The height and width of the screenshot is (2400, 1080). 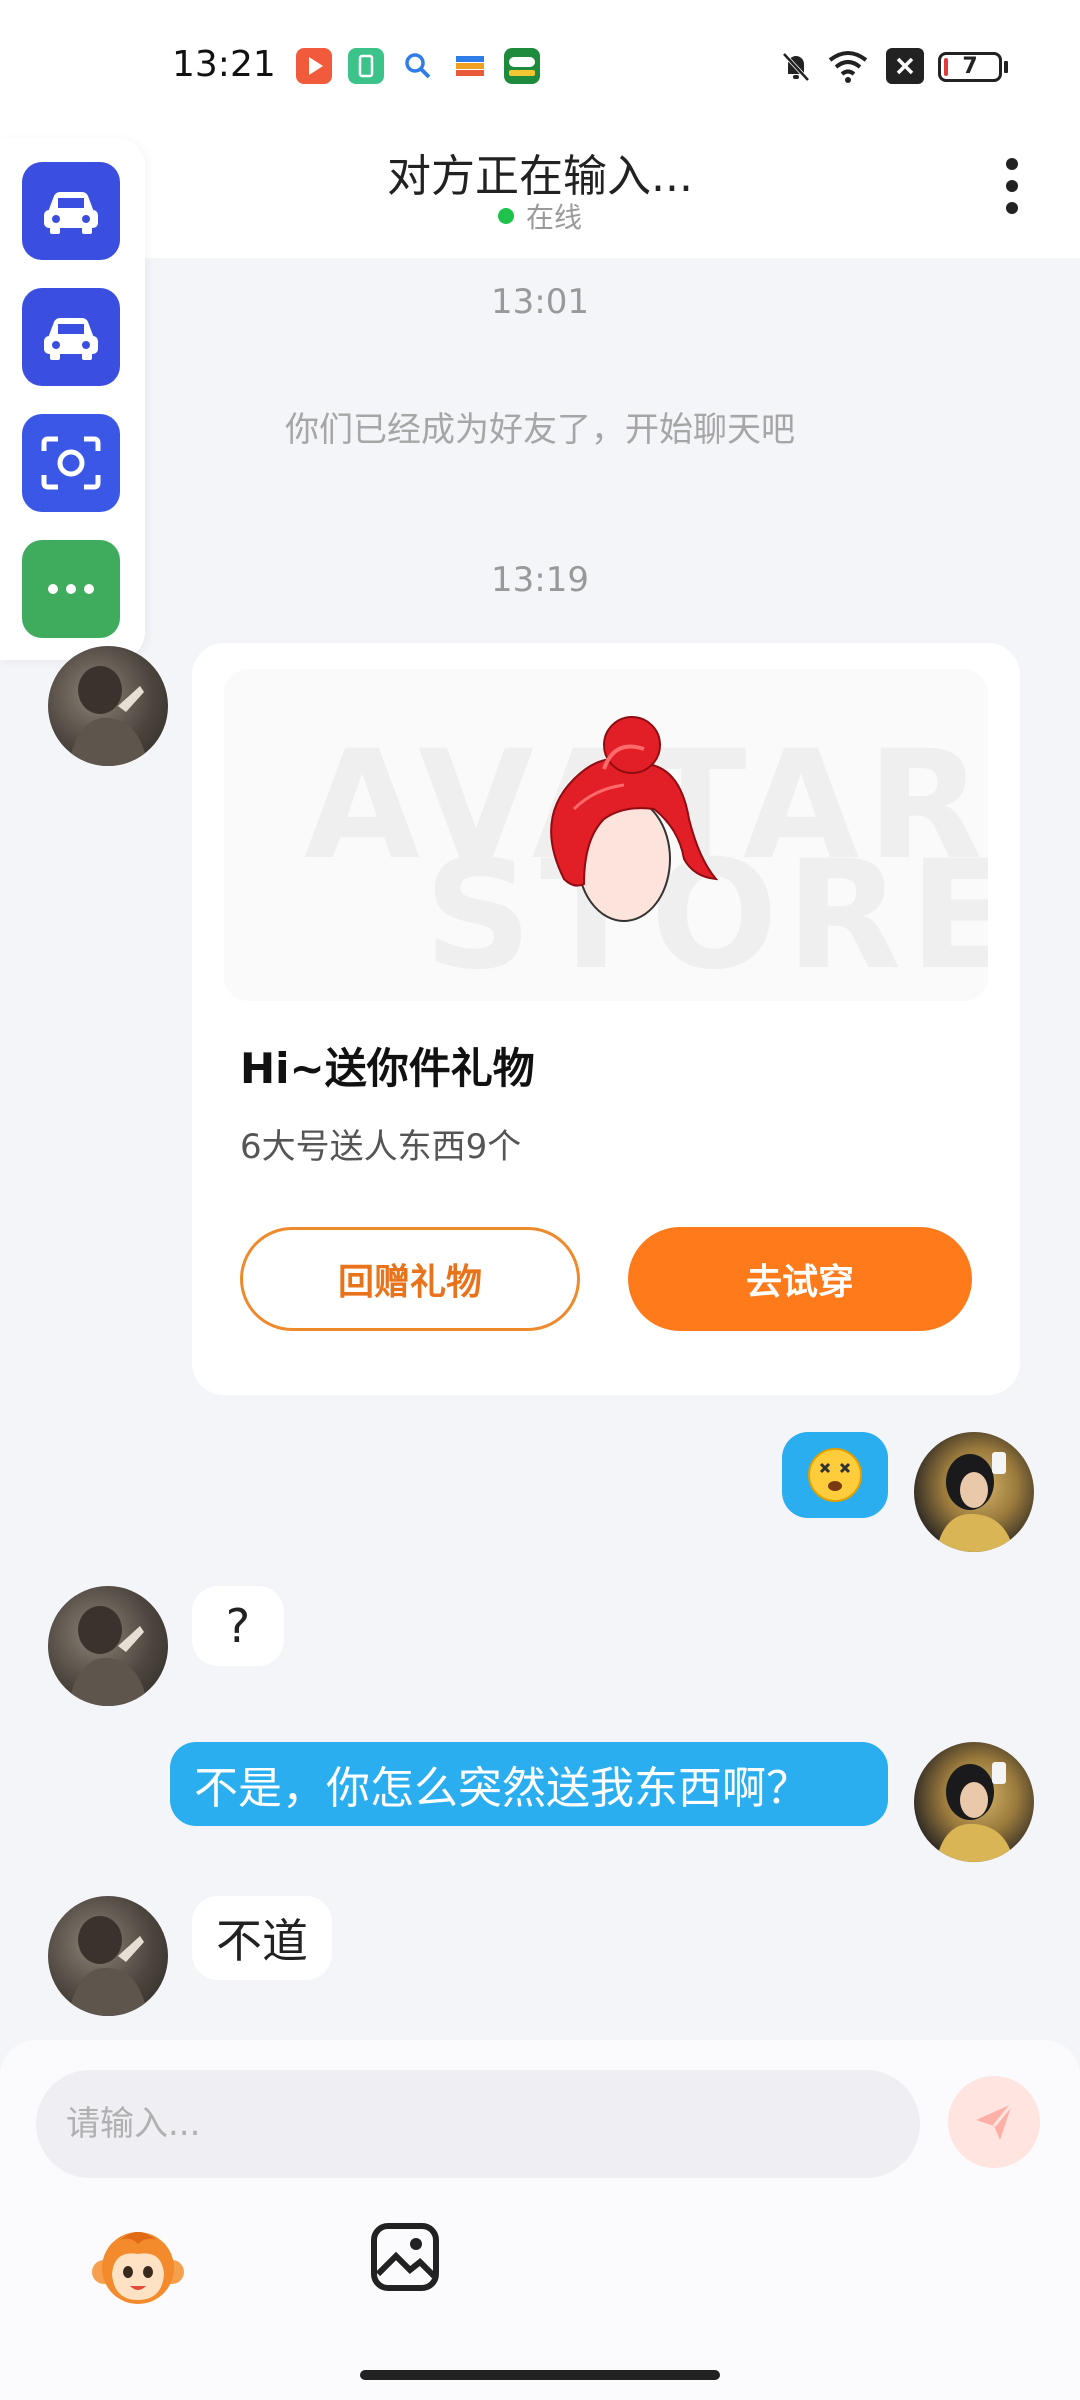 I want to click on sticker-button, so click(x=138, y=2268).